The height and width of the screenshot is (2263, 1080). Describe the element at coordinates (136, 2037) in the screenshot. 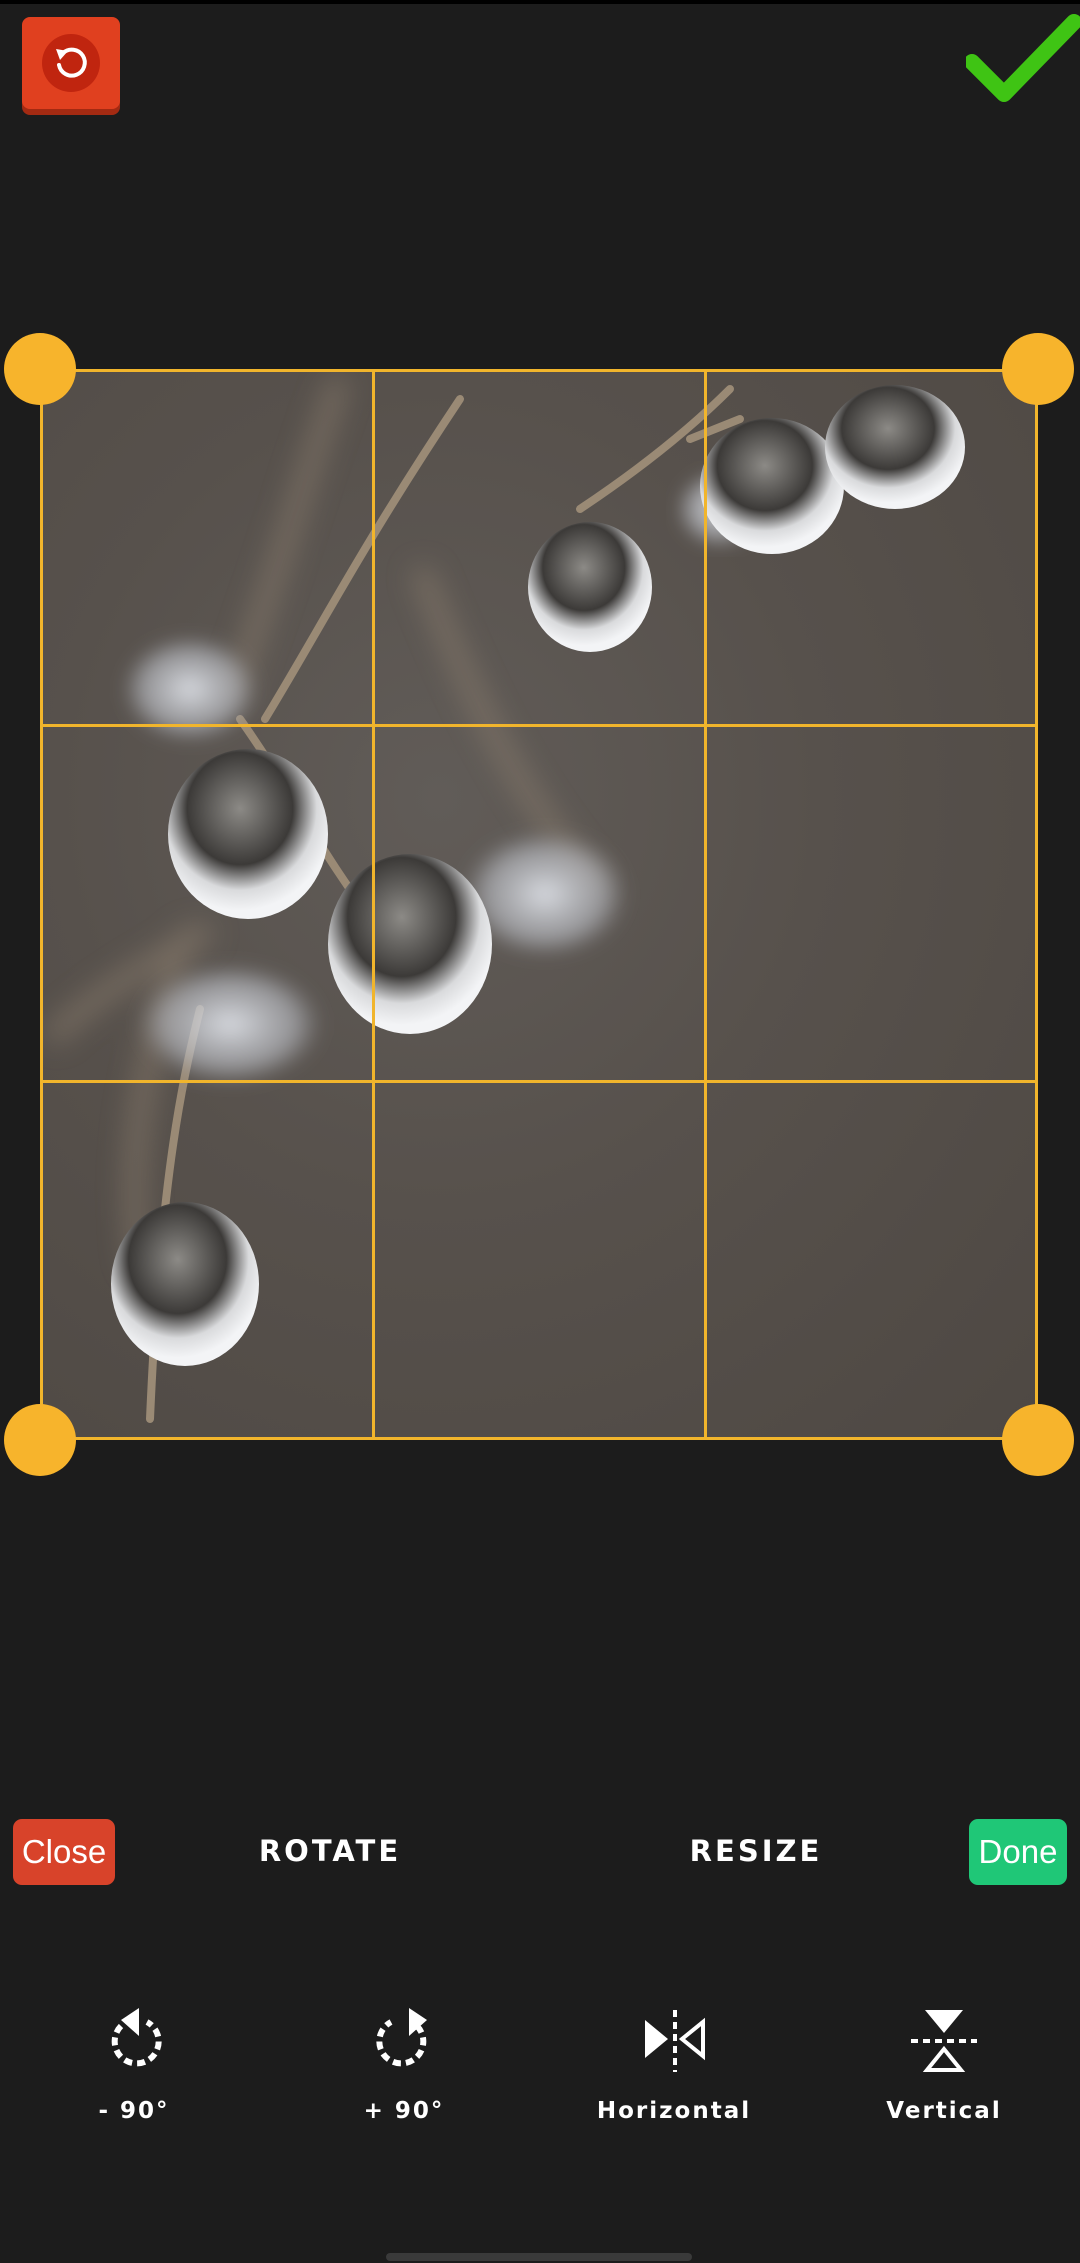

I see `rotate-left-icon` at that location.